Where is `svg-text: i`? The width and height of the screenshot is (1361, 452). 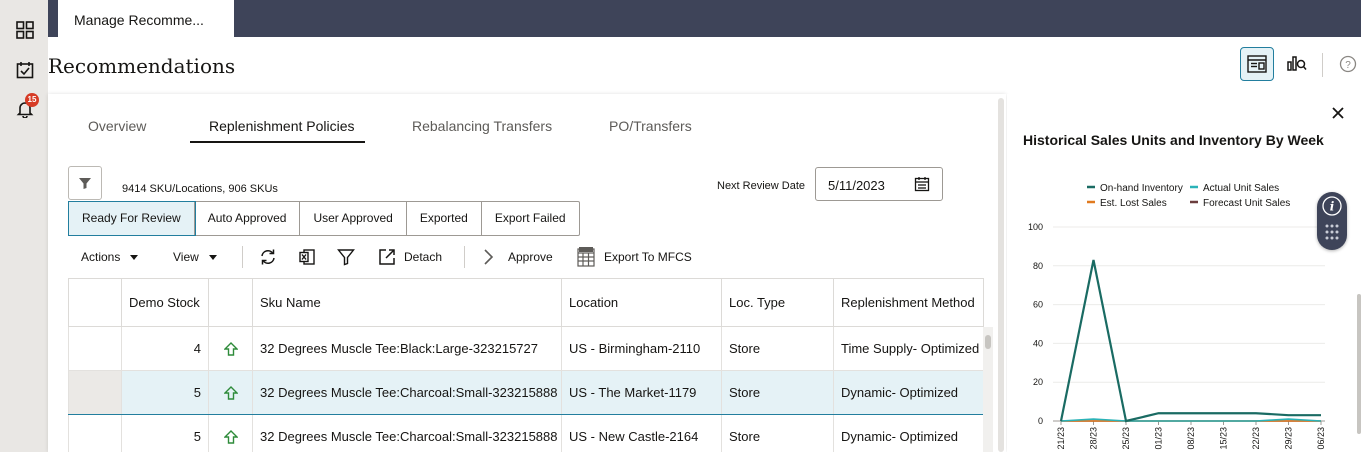
svg-text: i is located at coordinates (1332, 207).